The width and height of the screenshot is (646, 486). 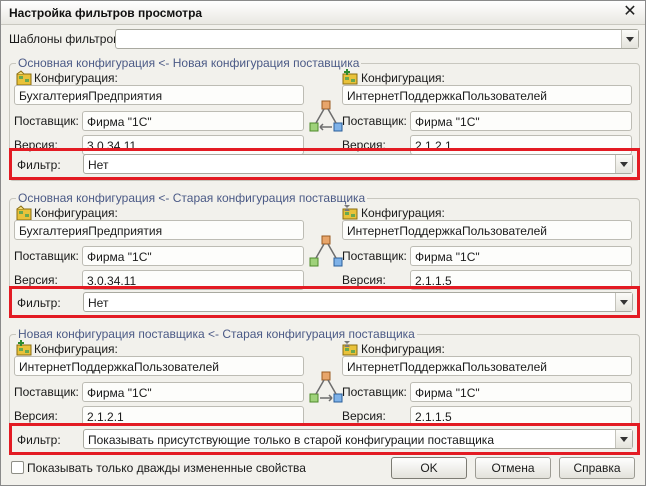 What do you see at coordinates (119, 367) in the screenshot?
I see `left-config-value: ИнтернетПоддержкаПользователей` at bounding box center [119, 367].